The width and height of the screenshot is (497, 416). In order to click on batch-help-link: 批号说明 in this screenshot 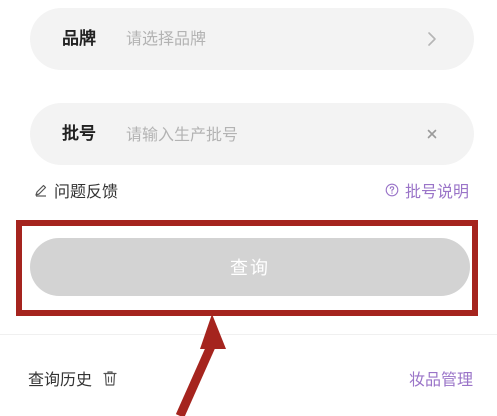, I will do `click(427, 190)`.